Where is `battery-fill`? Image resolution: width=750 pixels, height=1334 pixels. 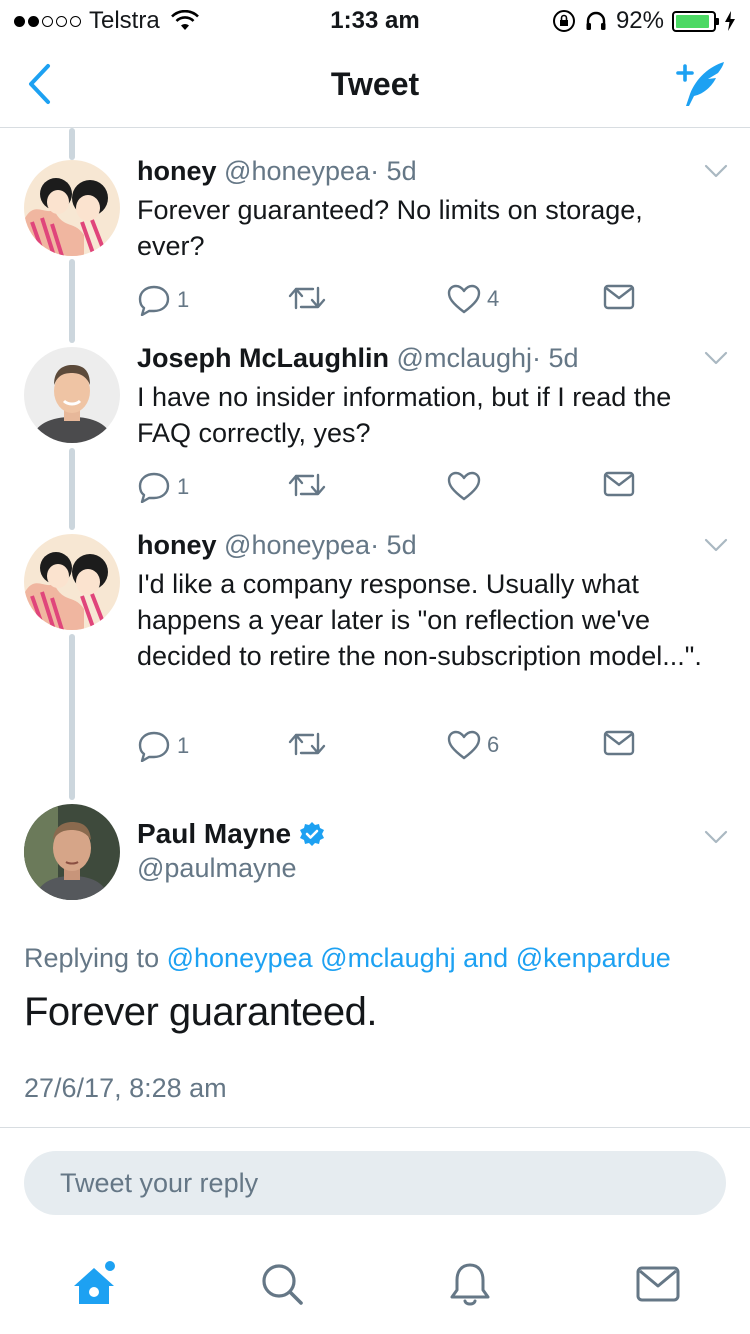
battery-fill is located at coordinates (693, 21).